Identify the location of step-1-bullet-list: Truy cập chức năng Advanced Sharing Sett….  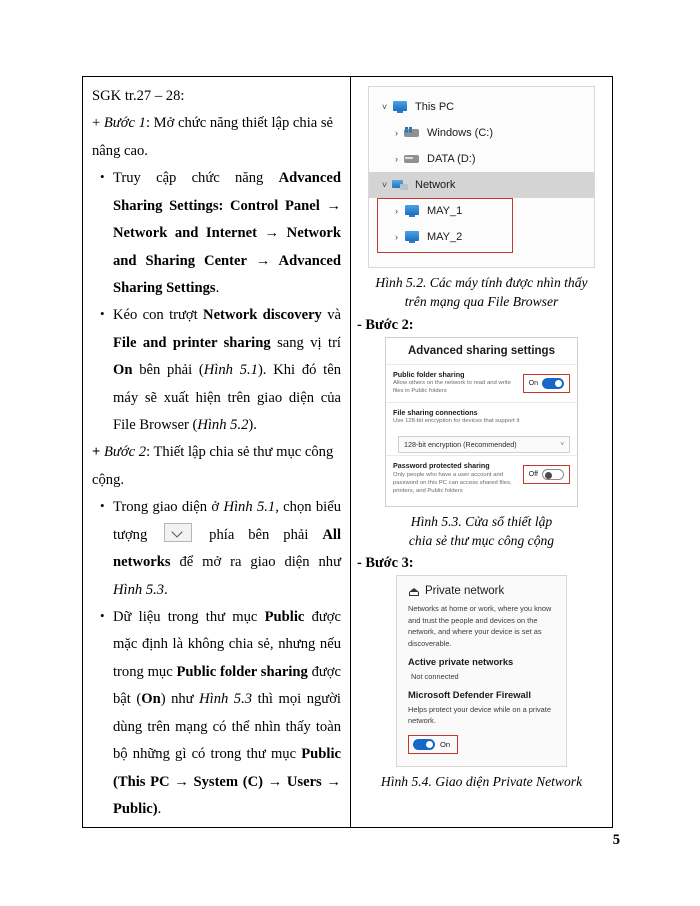
(216, 302).